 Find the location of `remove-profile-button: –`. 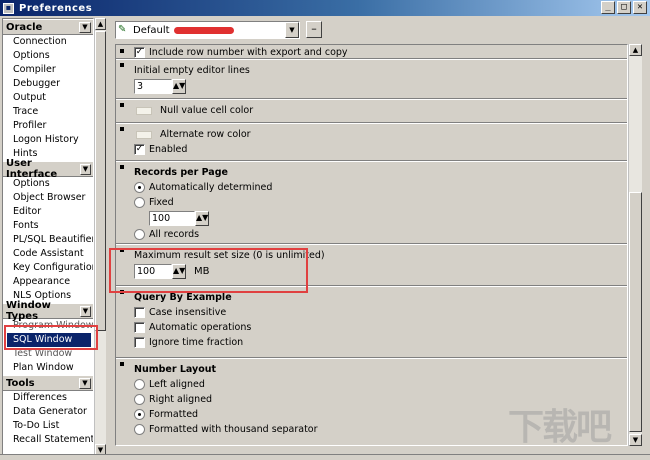

remove-profile-button: – is located at coordinates (314, 29).